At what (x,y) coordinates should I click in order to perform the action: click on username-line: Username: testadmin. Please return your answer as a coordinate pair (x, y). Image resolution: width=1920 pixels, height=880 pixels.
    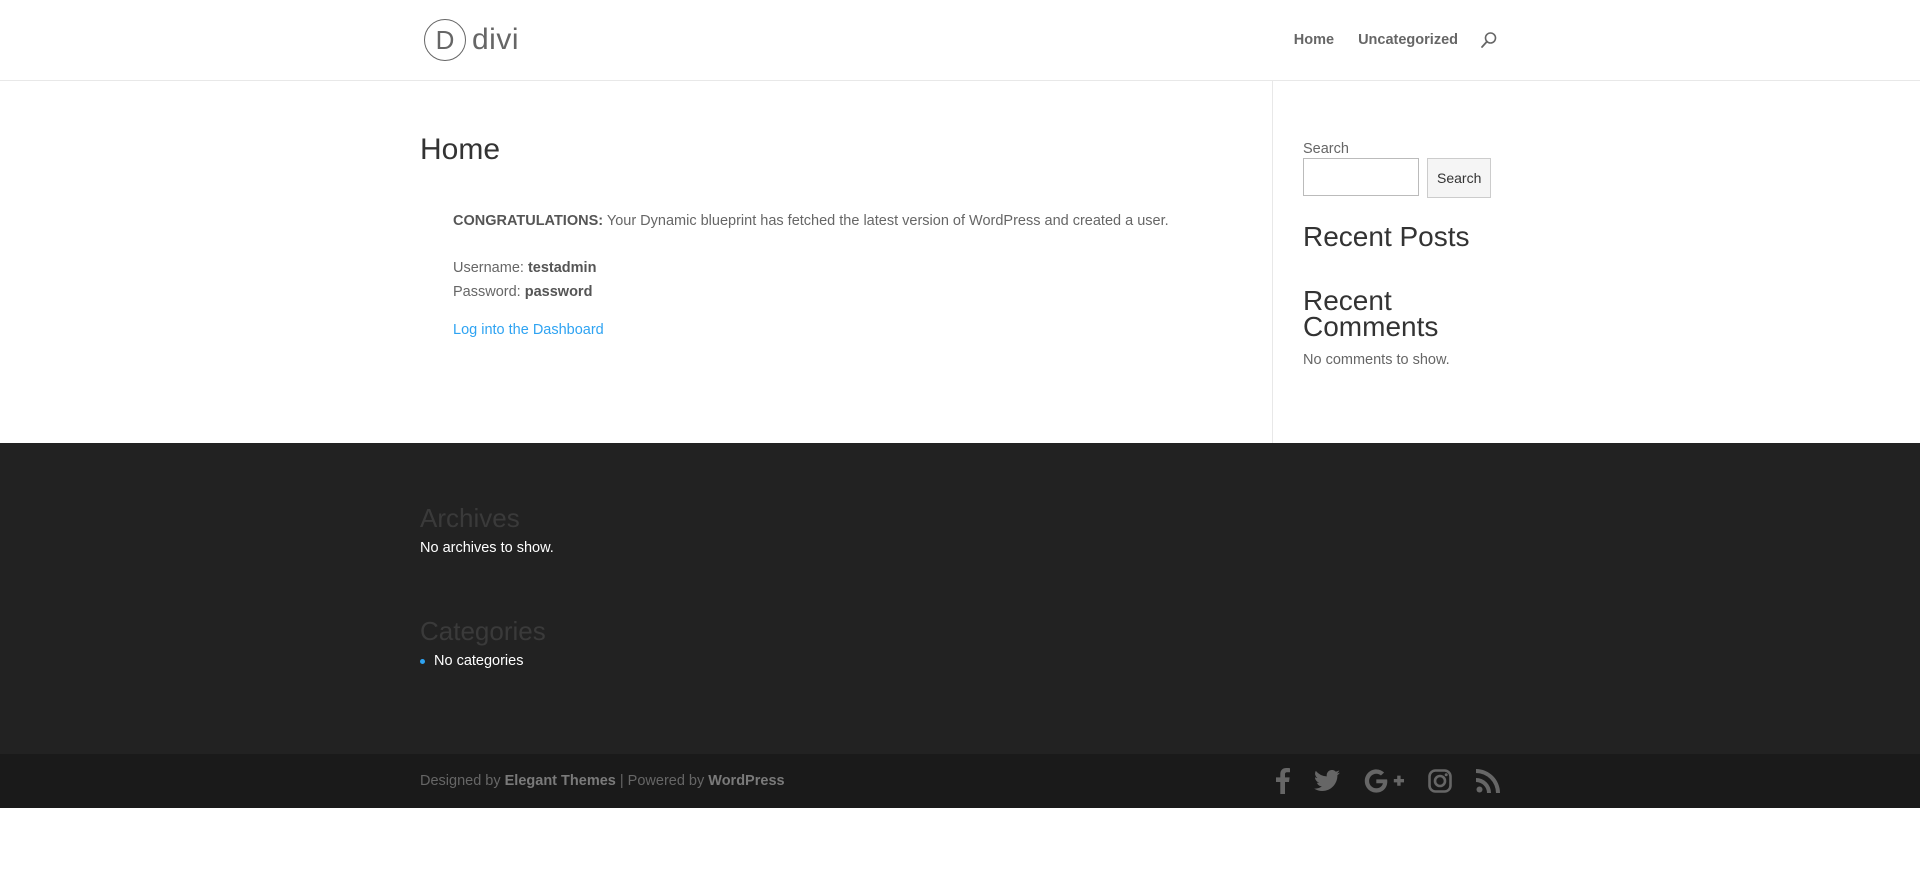
    Looking at the image, I should click on (862, 268).